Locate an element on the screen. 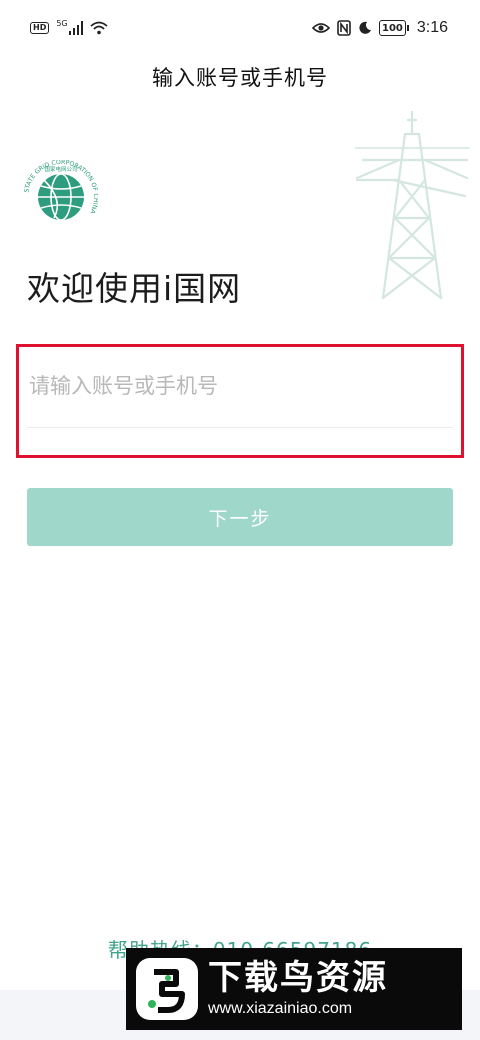 This screenshot has height=1040, width=480. watermark-url: www.xiazainiao.com is located at coordinates (280, 1008).